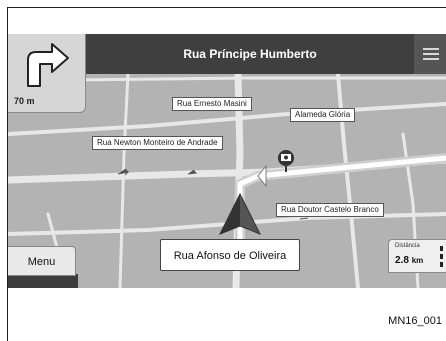 This screenshot has height=341, width=446. What do you see at coordinates (230, 255) in the screenshot?
I see `current-street-label: Rua Afonso de Oliveira` at bounding box center [230, 255].